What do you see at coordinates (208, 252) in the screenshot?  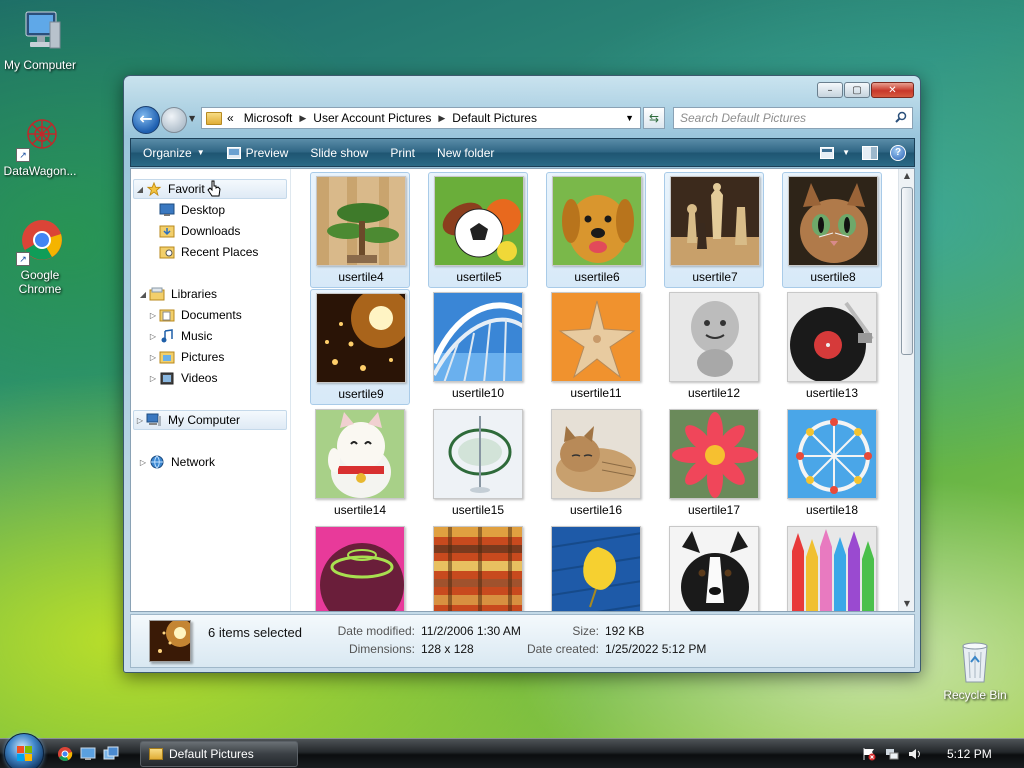 I see `nav-recent-places: Recent Places` at bounding box center [208, 252].